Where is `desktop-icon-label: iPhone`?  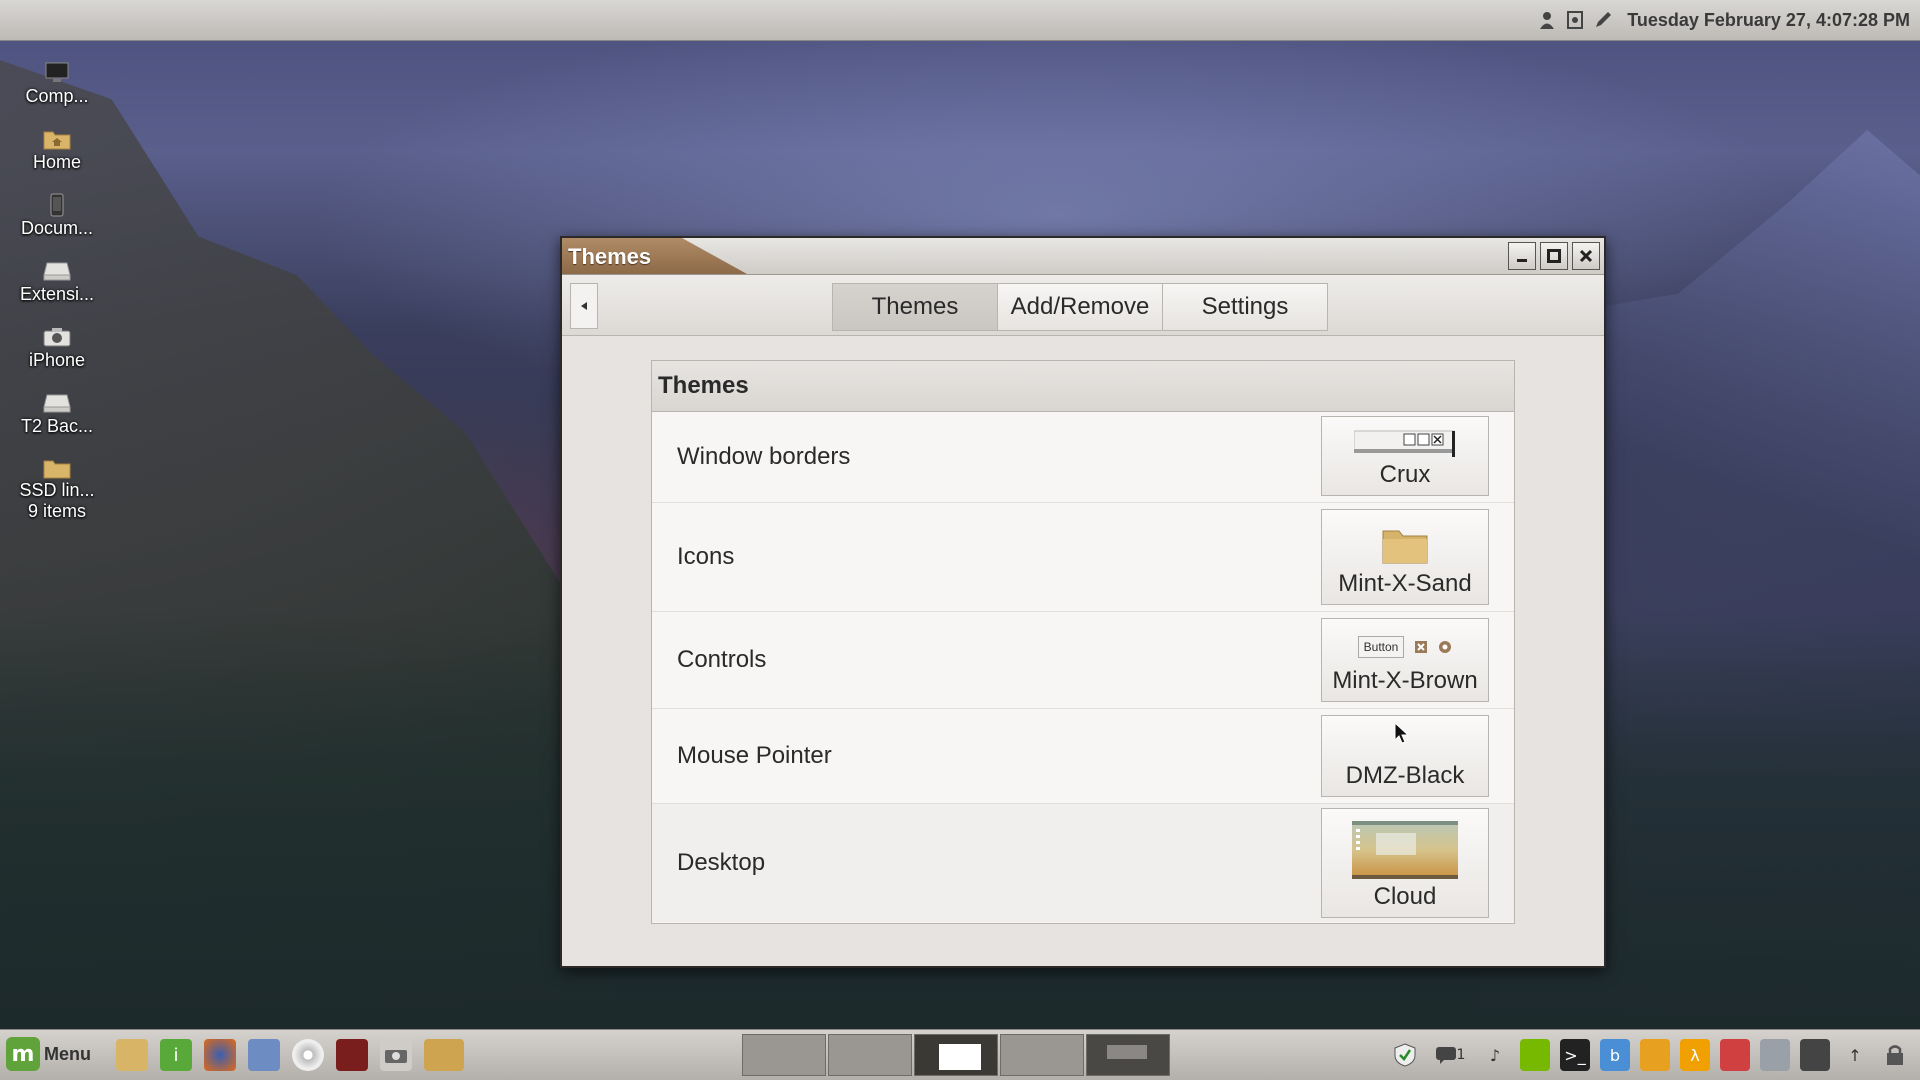
desktop-icon-label: iPhone is located at coordinates (57, 360).